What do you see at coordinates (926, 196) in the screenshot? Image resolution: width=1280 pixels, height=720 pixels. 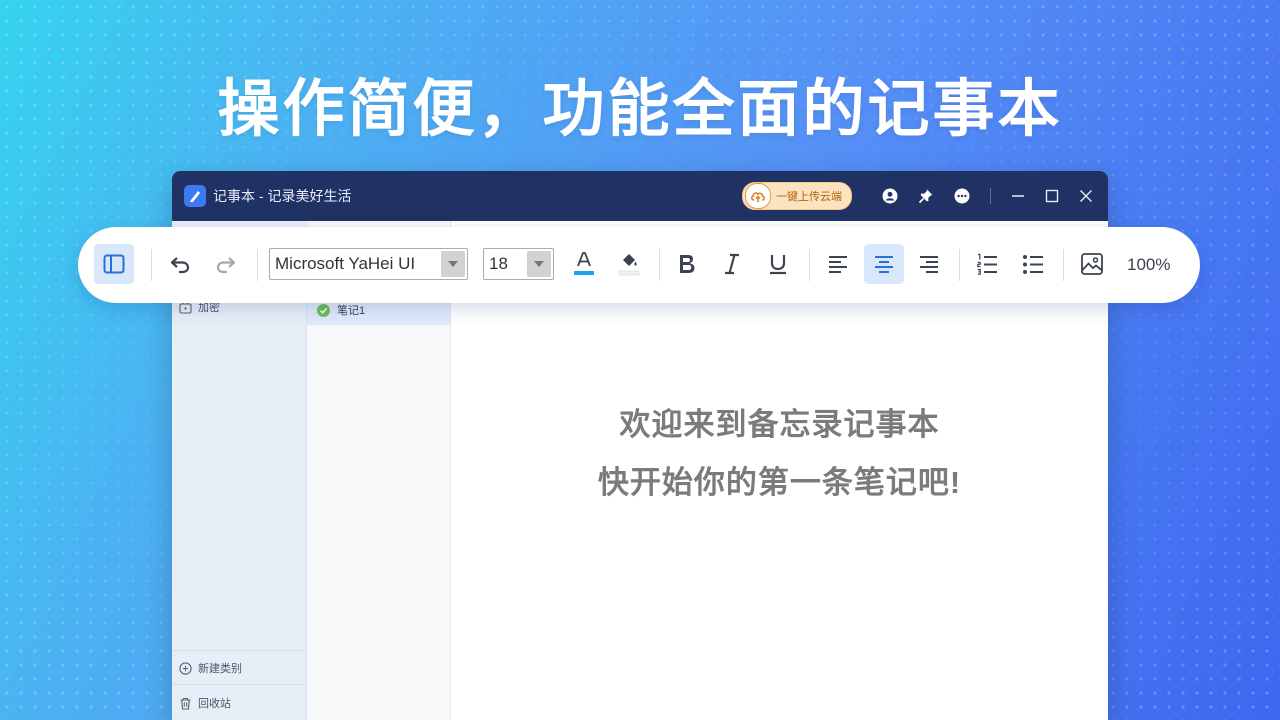 I see `pin-icon` at bounding box center [926, 196].